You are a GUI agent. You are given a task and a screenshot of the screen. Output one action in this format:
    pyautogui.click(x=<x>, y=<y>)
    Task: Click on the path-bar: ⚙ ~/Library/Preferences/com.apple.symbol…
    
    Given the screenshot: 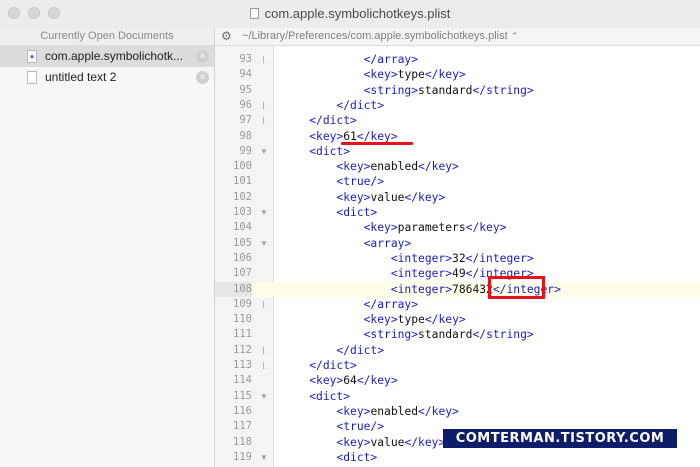 What is the action you would take?
    pyautogui.click(x=457, y=37)
    